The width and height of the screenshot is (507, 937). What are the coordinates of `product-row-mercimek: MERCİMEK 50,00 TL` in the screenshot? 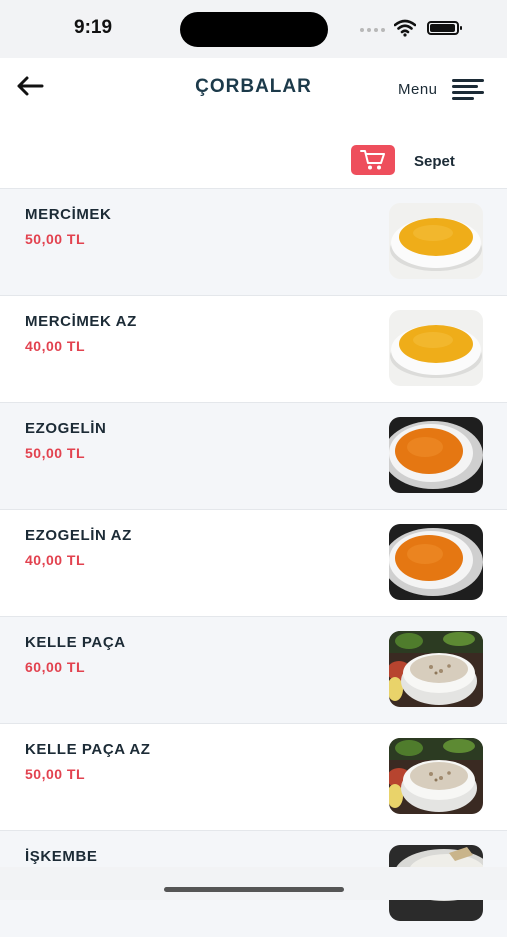 It's located at (253, 241).